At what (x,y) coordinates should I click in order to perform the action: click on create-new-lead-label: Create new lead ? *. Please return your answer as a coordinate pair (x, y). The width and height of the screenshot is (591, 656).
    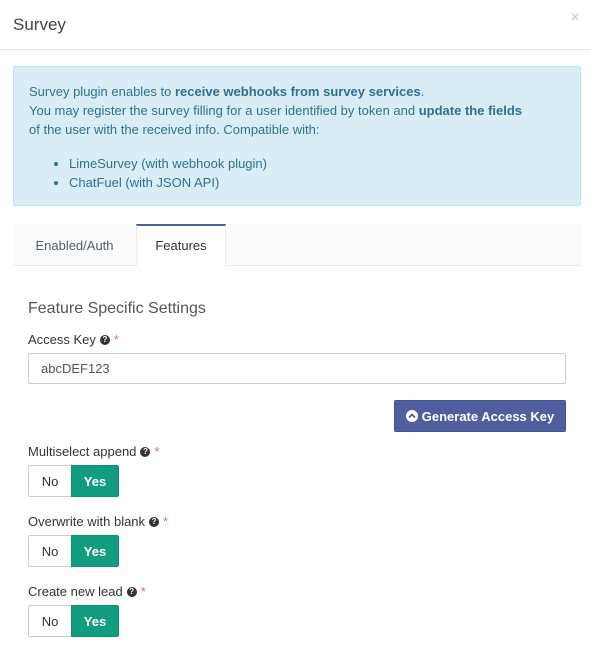
    Looking at the image, I should click on (87, 591).